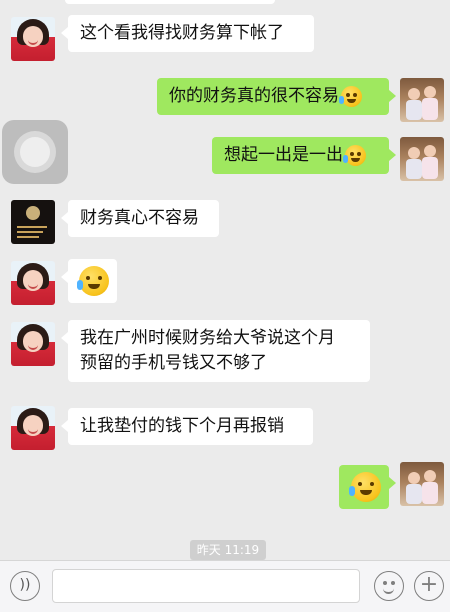 The width and height of the screenshot is (450, 612). I want to click on message-text-line: 我在广州时候财务给大爷说这个月, so click(207, 338).